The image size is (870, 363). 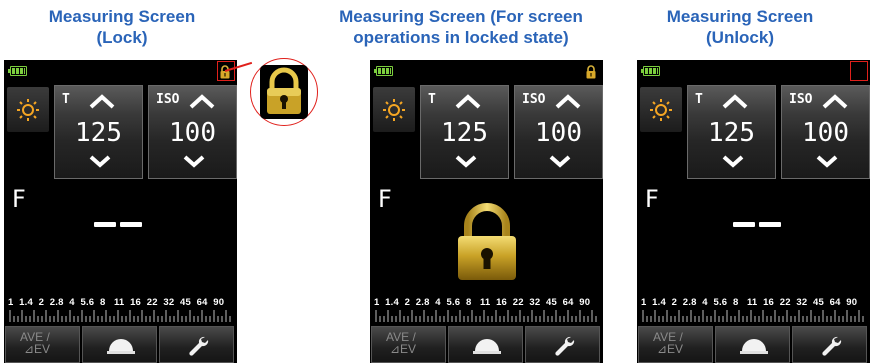 I want to click on panel-title-lock: Measuring Screen (Lock), so click(x=122, y=27).